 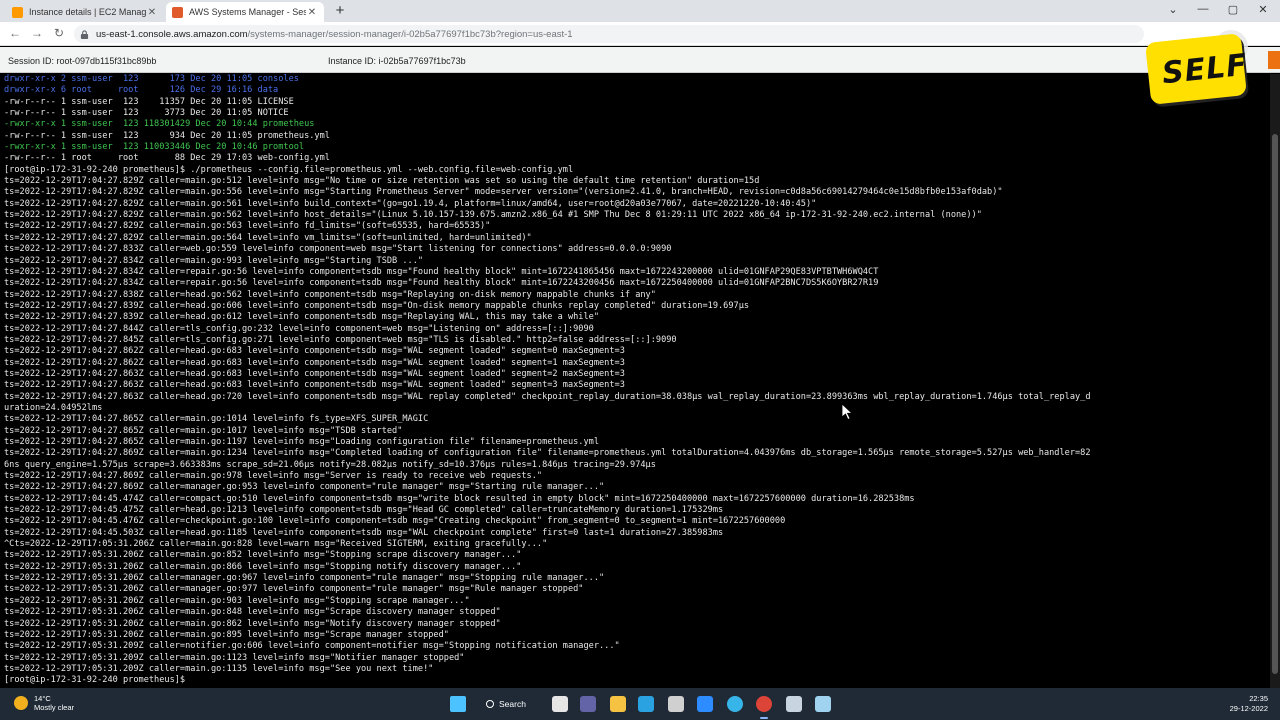 I want to click on cortana-circle-icon, so click(x=735, y=704).